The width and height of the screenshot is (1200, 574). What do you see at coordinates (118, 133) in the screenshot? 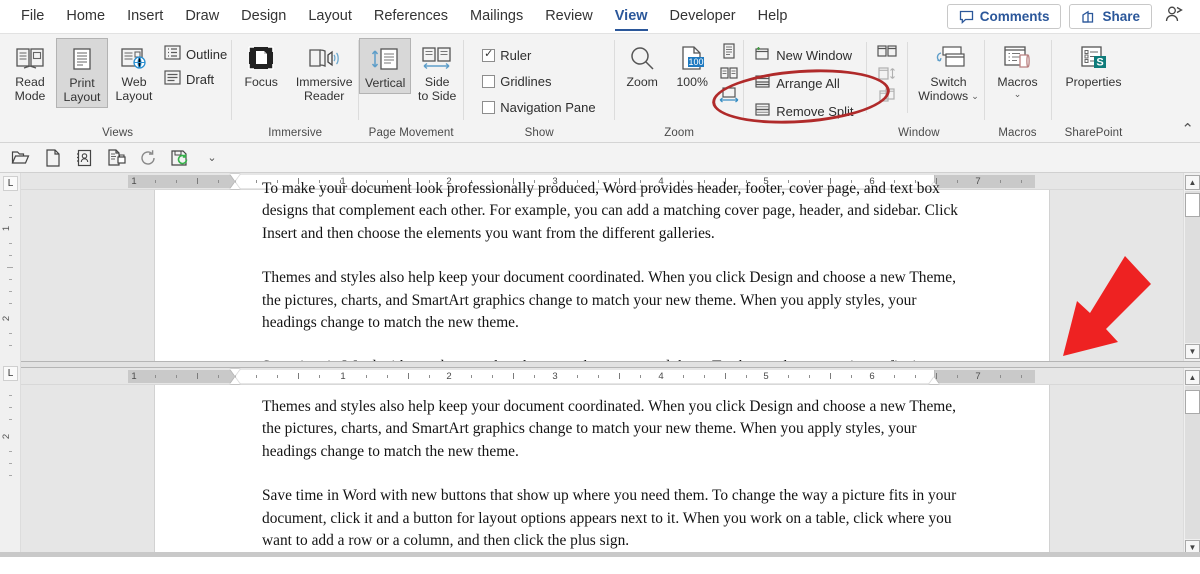
I see `group-label-views: Views` at bounding box center [118, 133].